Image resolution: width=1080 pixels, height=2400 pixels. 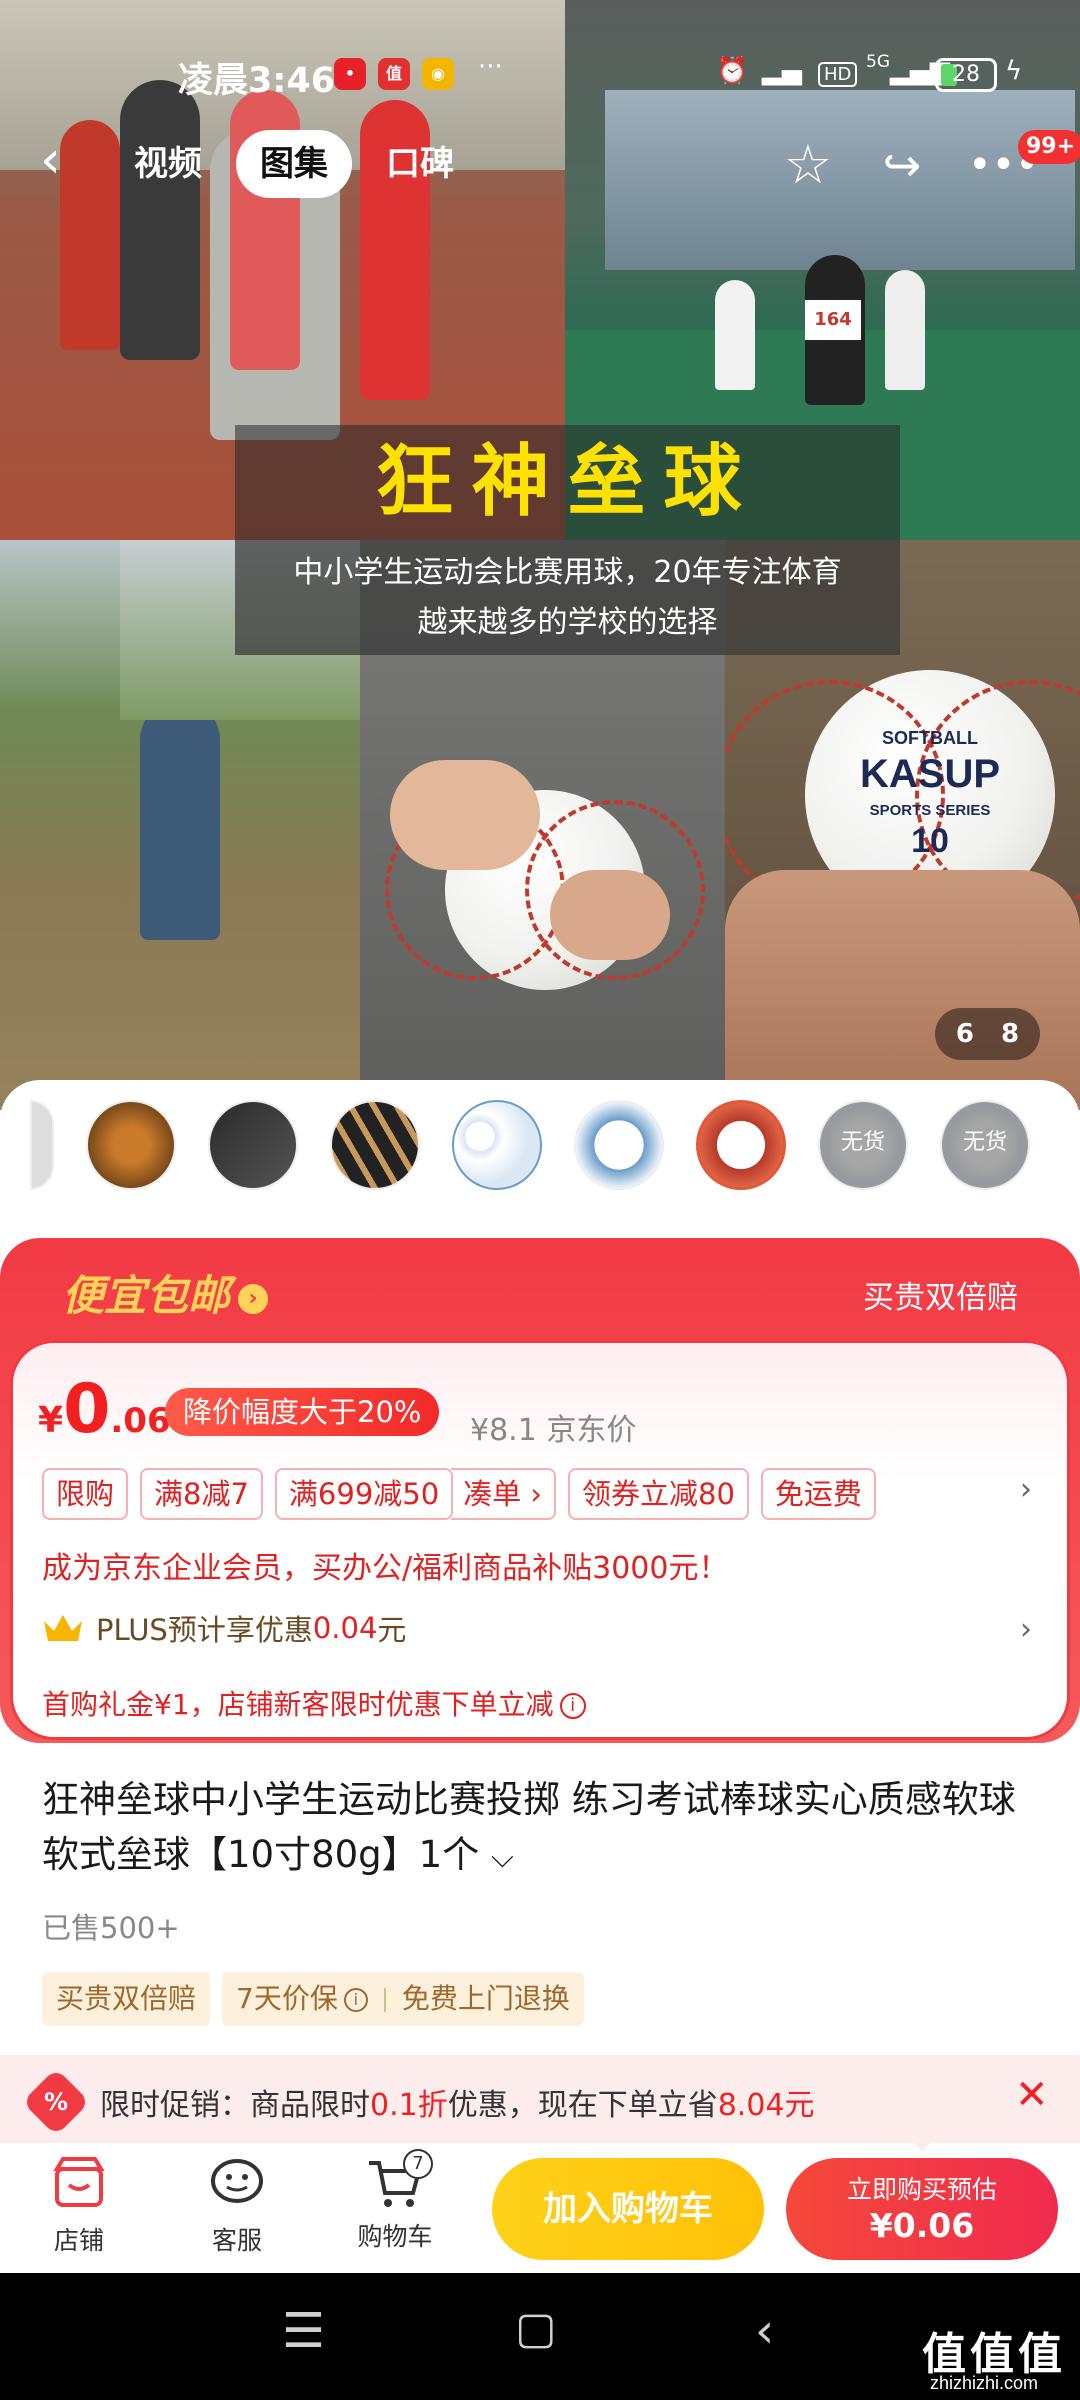 I want to click on back-icon: ‹, so click(x=65, y=160).